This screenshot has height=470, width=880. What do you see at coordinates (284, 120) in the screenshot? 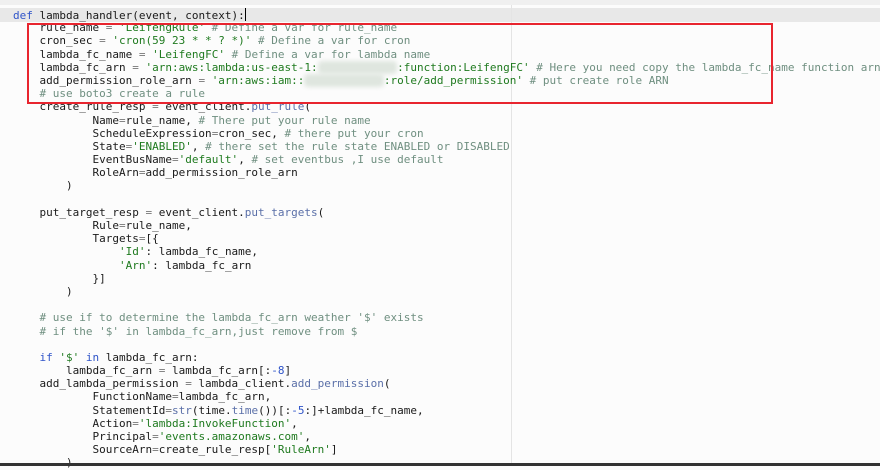
I see `comment: # There put your rule name` at bounding box center [284, 120].